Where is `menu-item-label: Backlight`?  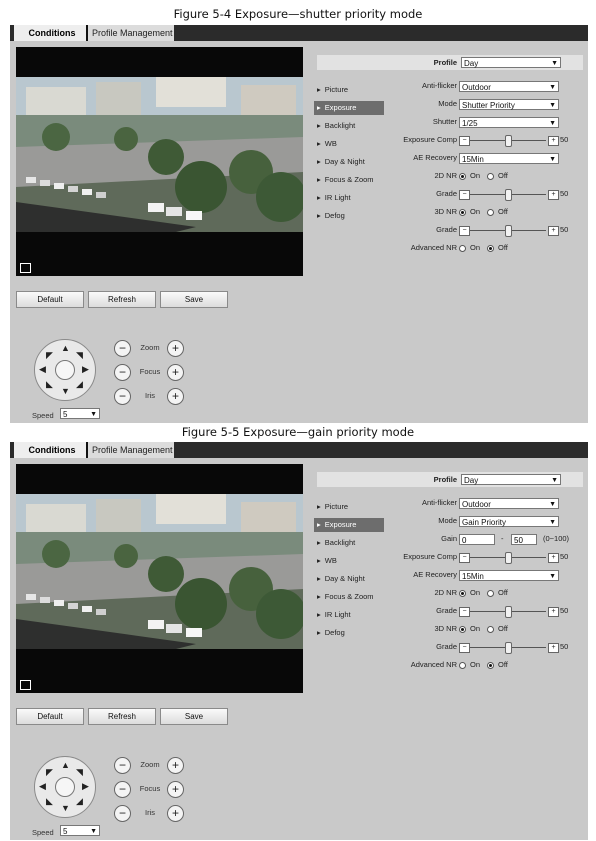
menu-item-label: Backlight is located at coordinates (340, 542).